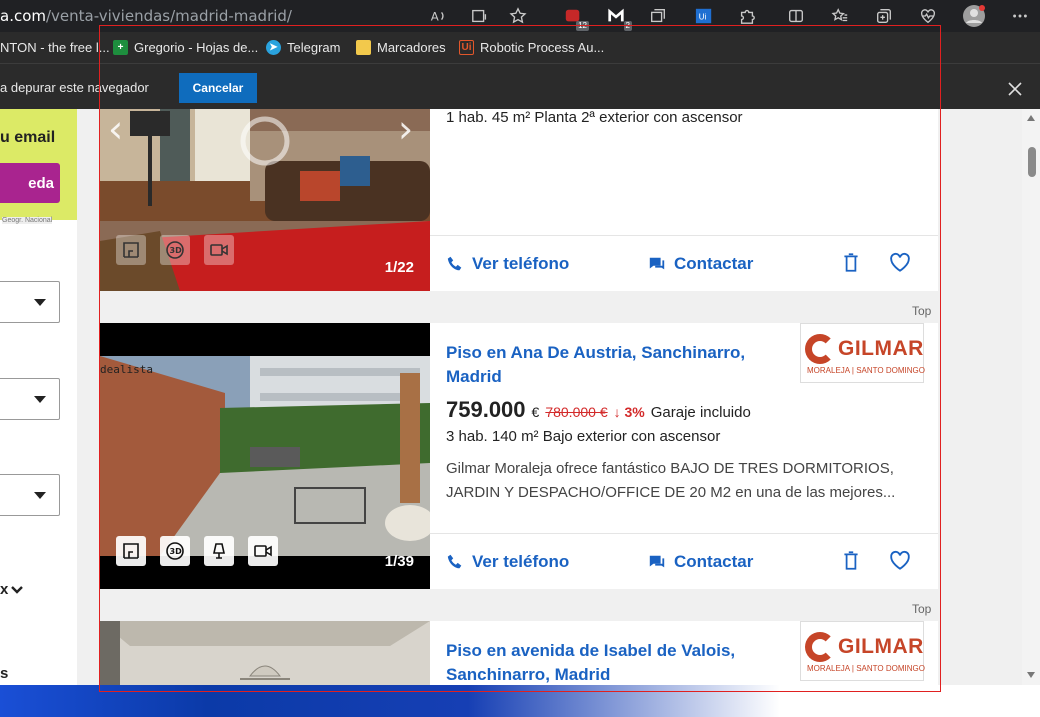 The height and width of the screenshot is (717, 1040). Describe the element at coordinates (27, 220) in the screenshot. I see `map-credit: Geogr. Nacional` at that location.